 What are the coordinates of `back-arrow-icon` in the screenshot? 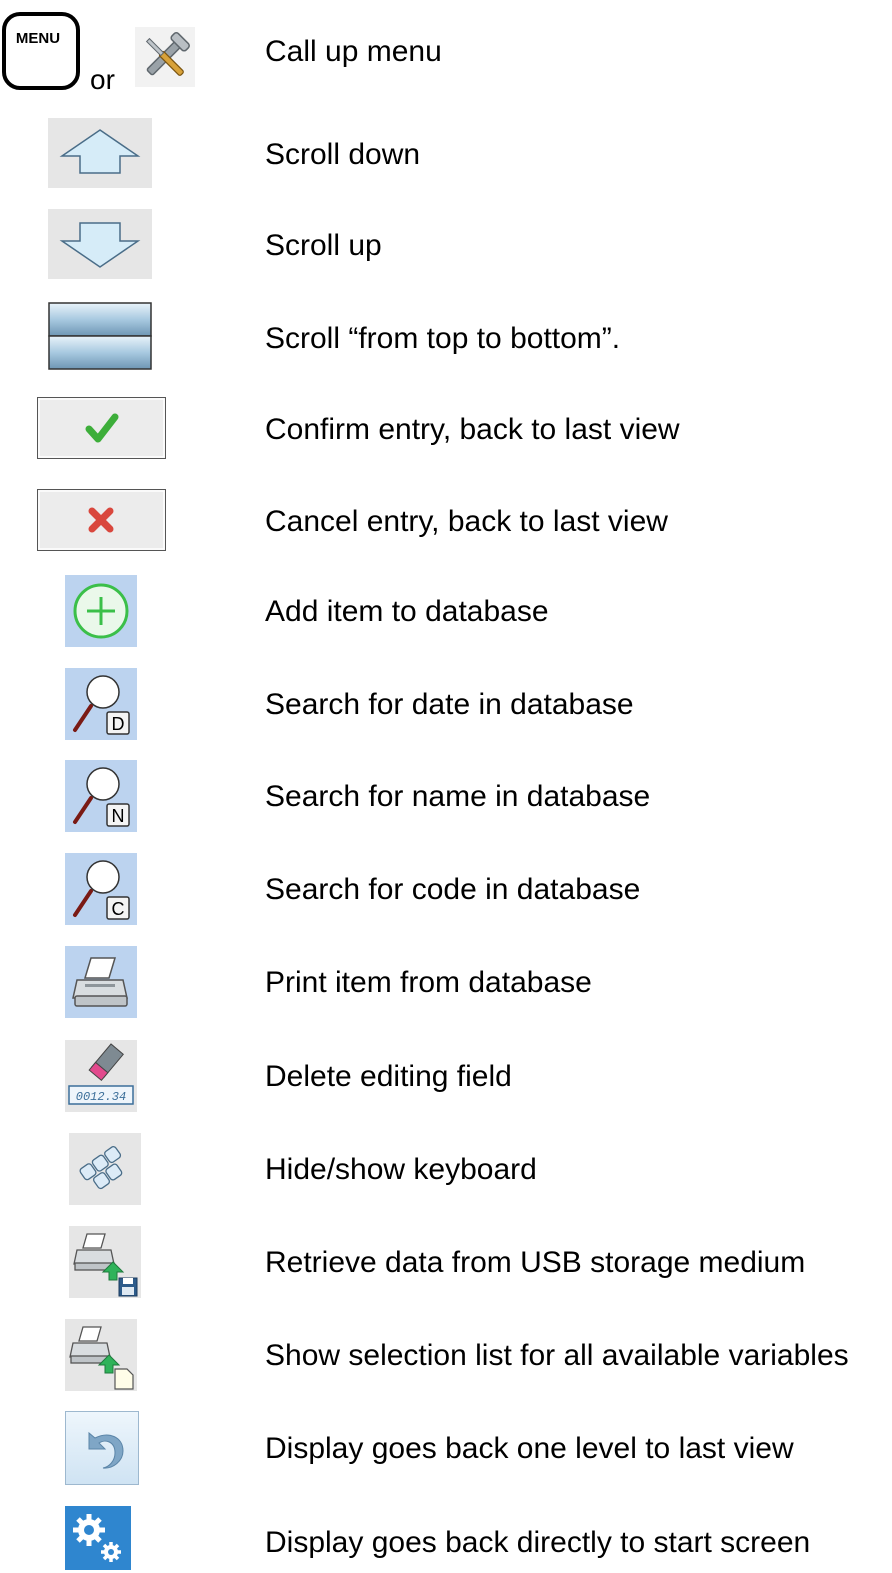 It's located at (102, 1448).